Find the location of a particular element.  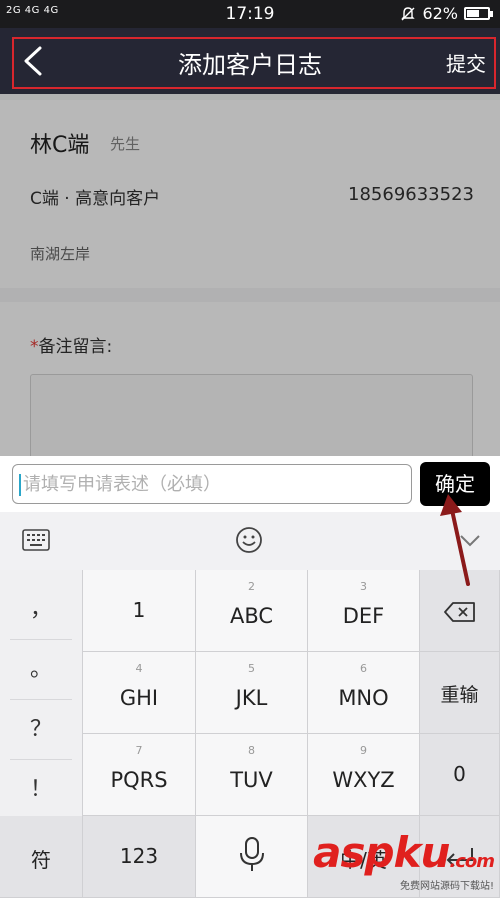

key-number: 3 is located at coordinates (363, 586).